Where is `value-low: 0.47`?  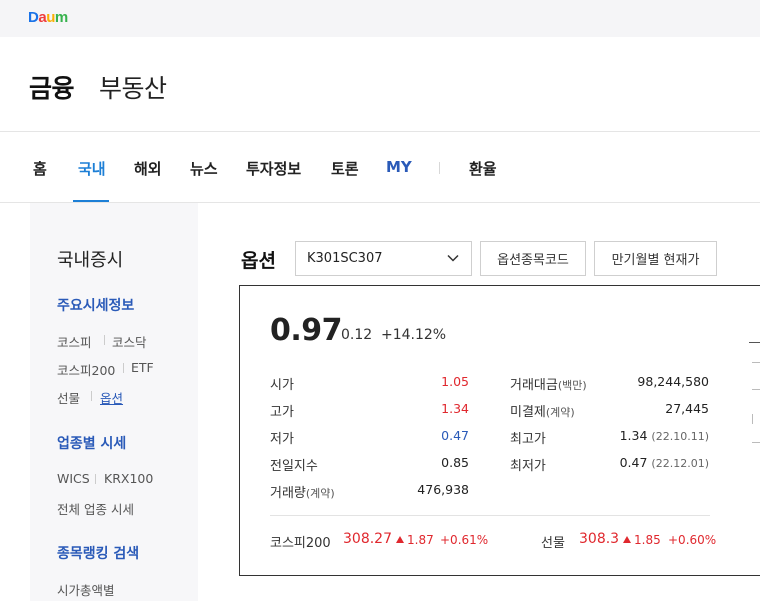
value-low: 0.47 is located at coordinates (455, 435).